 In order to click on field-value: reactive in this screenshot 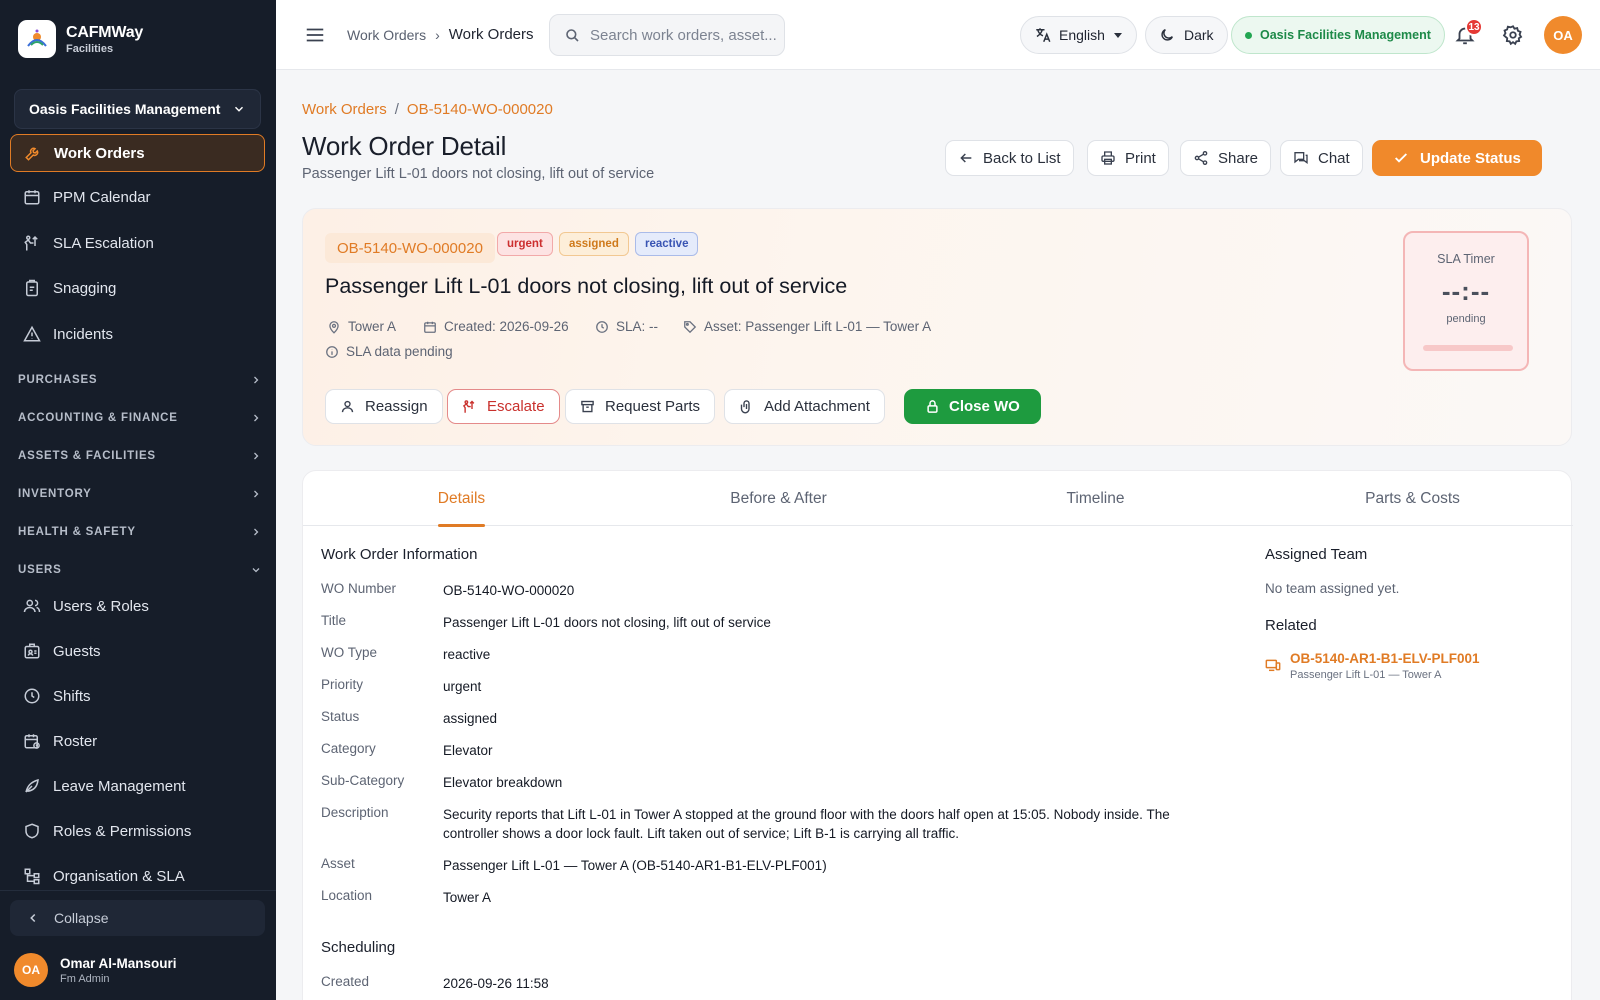, I will do `click(467, 654)`.